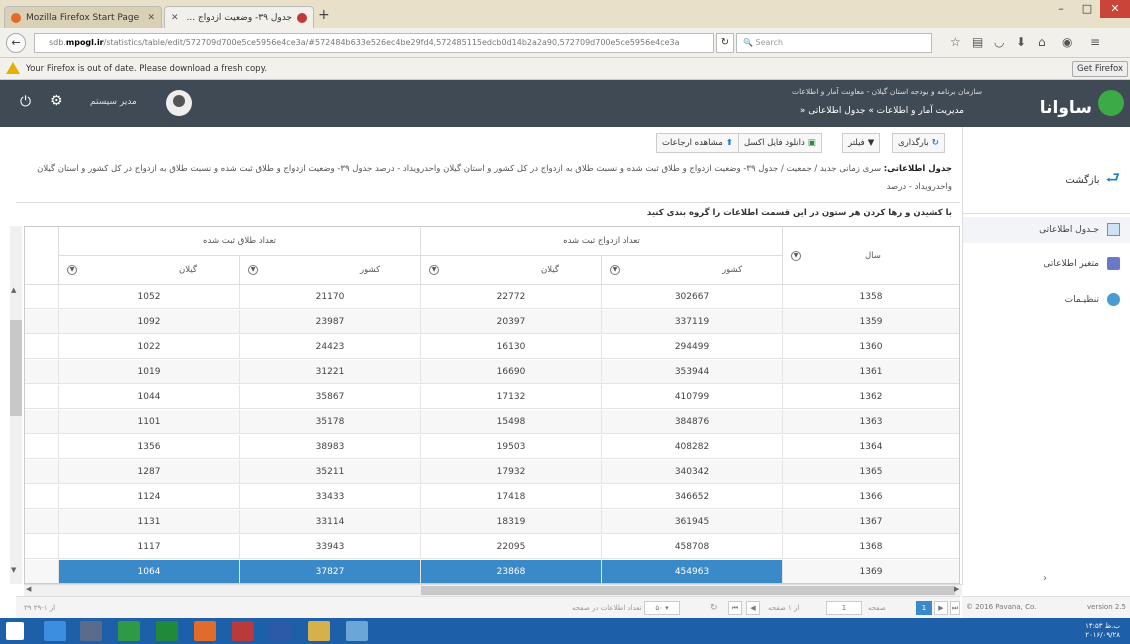 This screenshot has height=644, width=1130. I want to click on app-logo: ساوانا, so click(1059, 104).